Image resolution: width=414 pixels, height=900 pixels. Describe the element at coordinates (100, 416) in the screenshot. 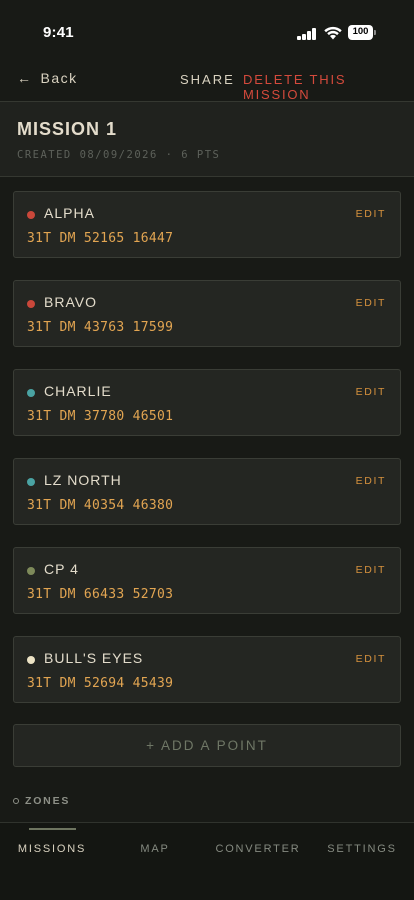

I see `point-coordinate: 31T DM 37780 46501` at that location.